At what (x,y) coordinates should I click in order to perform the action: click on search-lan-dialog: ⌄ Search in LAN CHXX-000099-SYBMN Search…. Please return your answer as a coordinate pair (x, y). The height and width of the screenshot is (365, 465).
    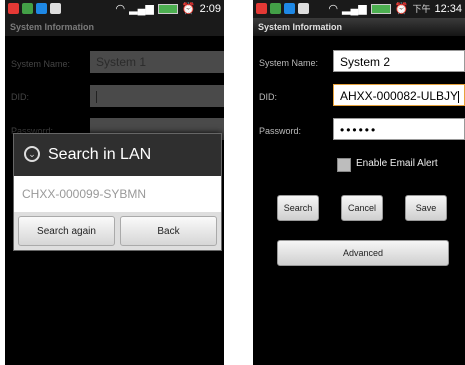
    Looking at the image, I should click on (117, 192).